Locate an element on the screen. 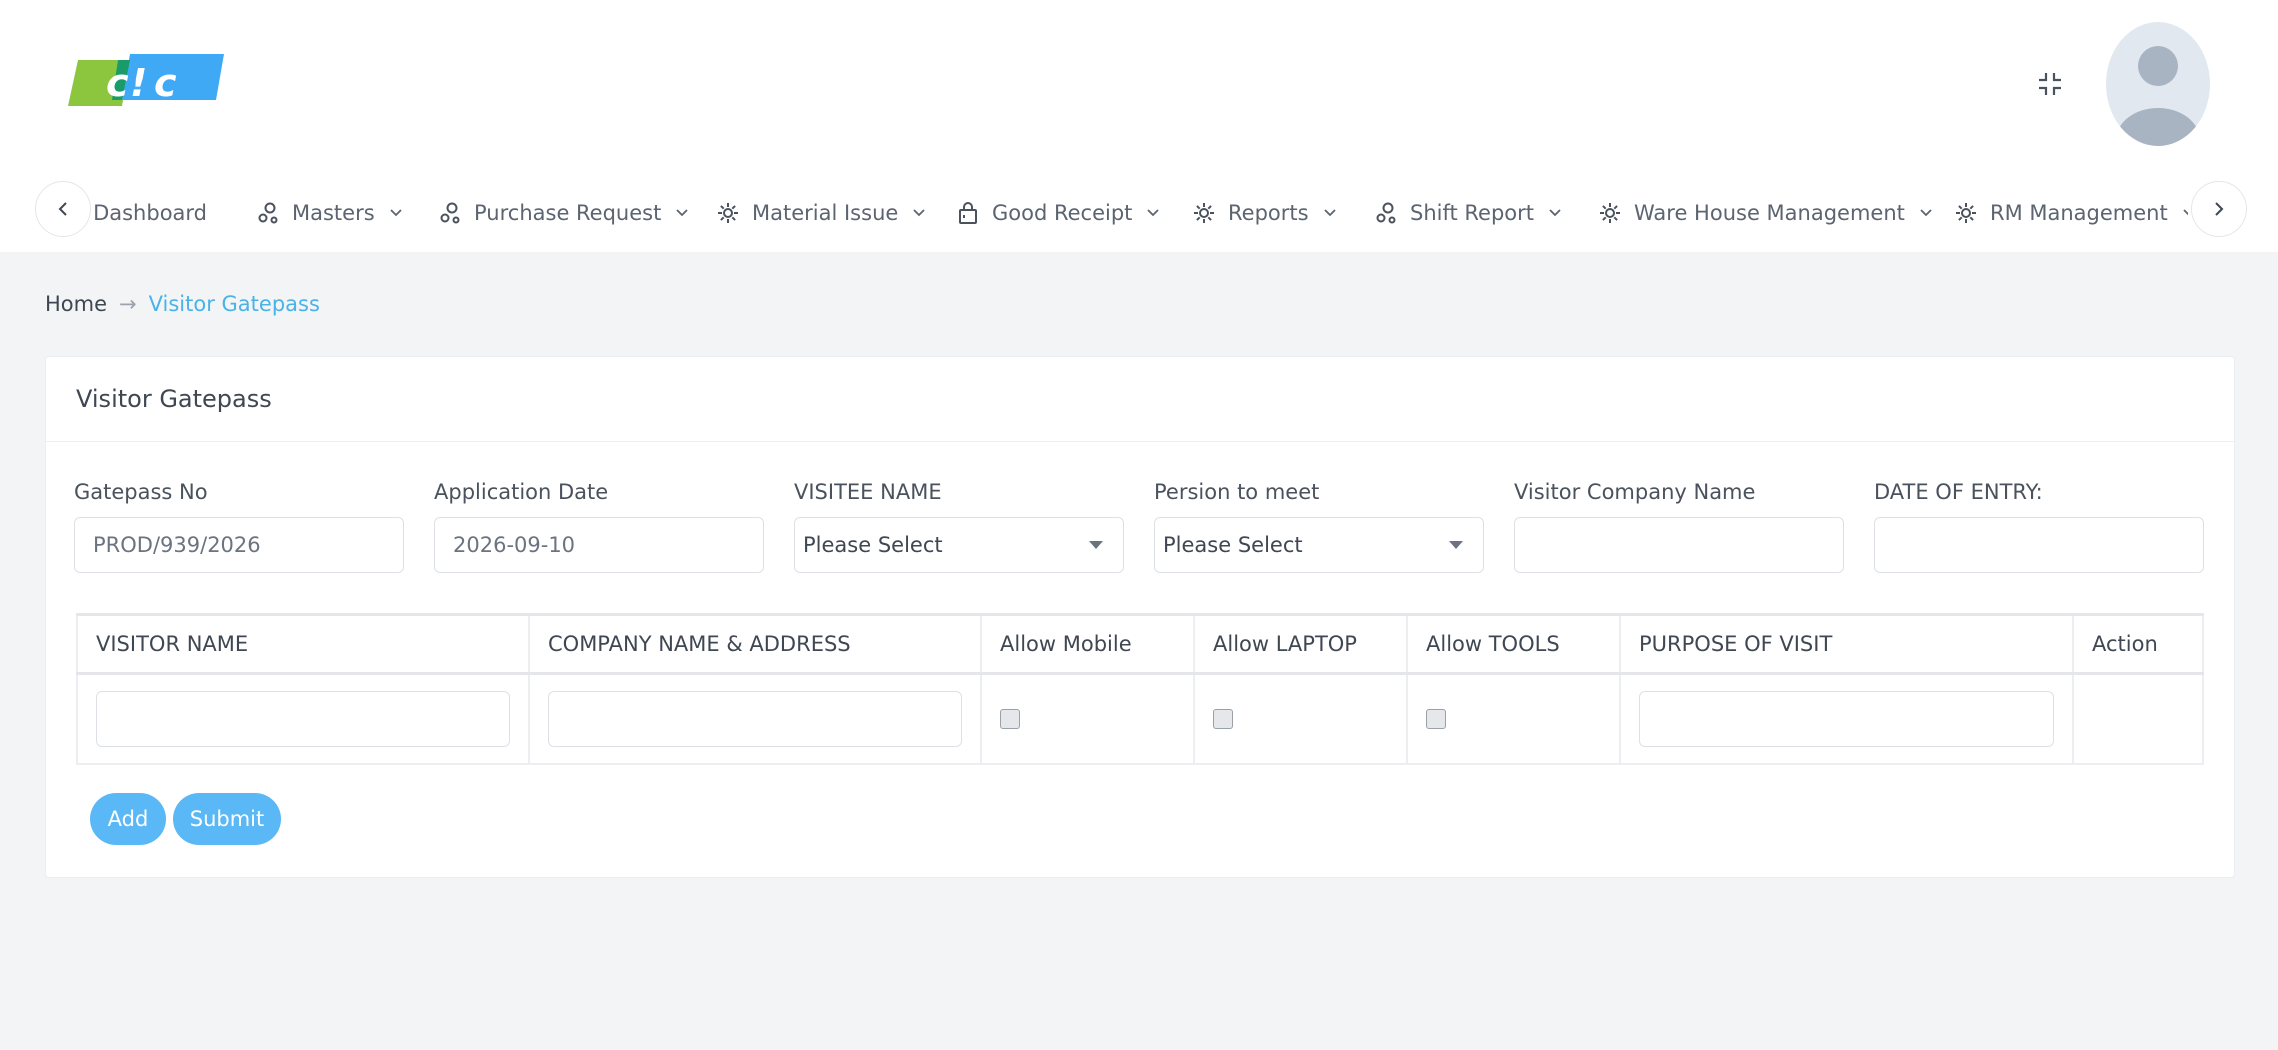 This screenshot has width=2278, height=1050. visitor-name-cell is located at coordinates (303, 718).